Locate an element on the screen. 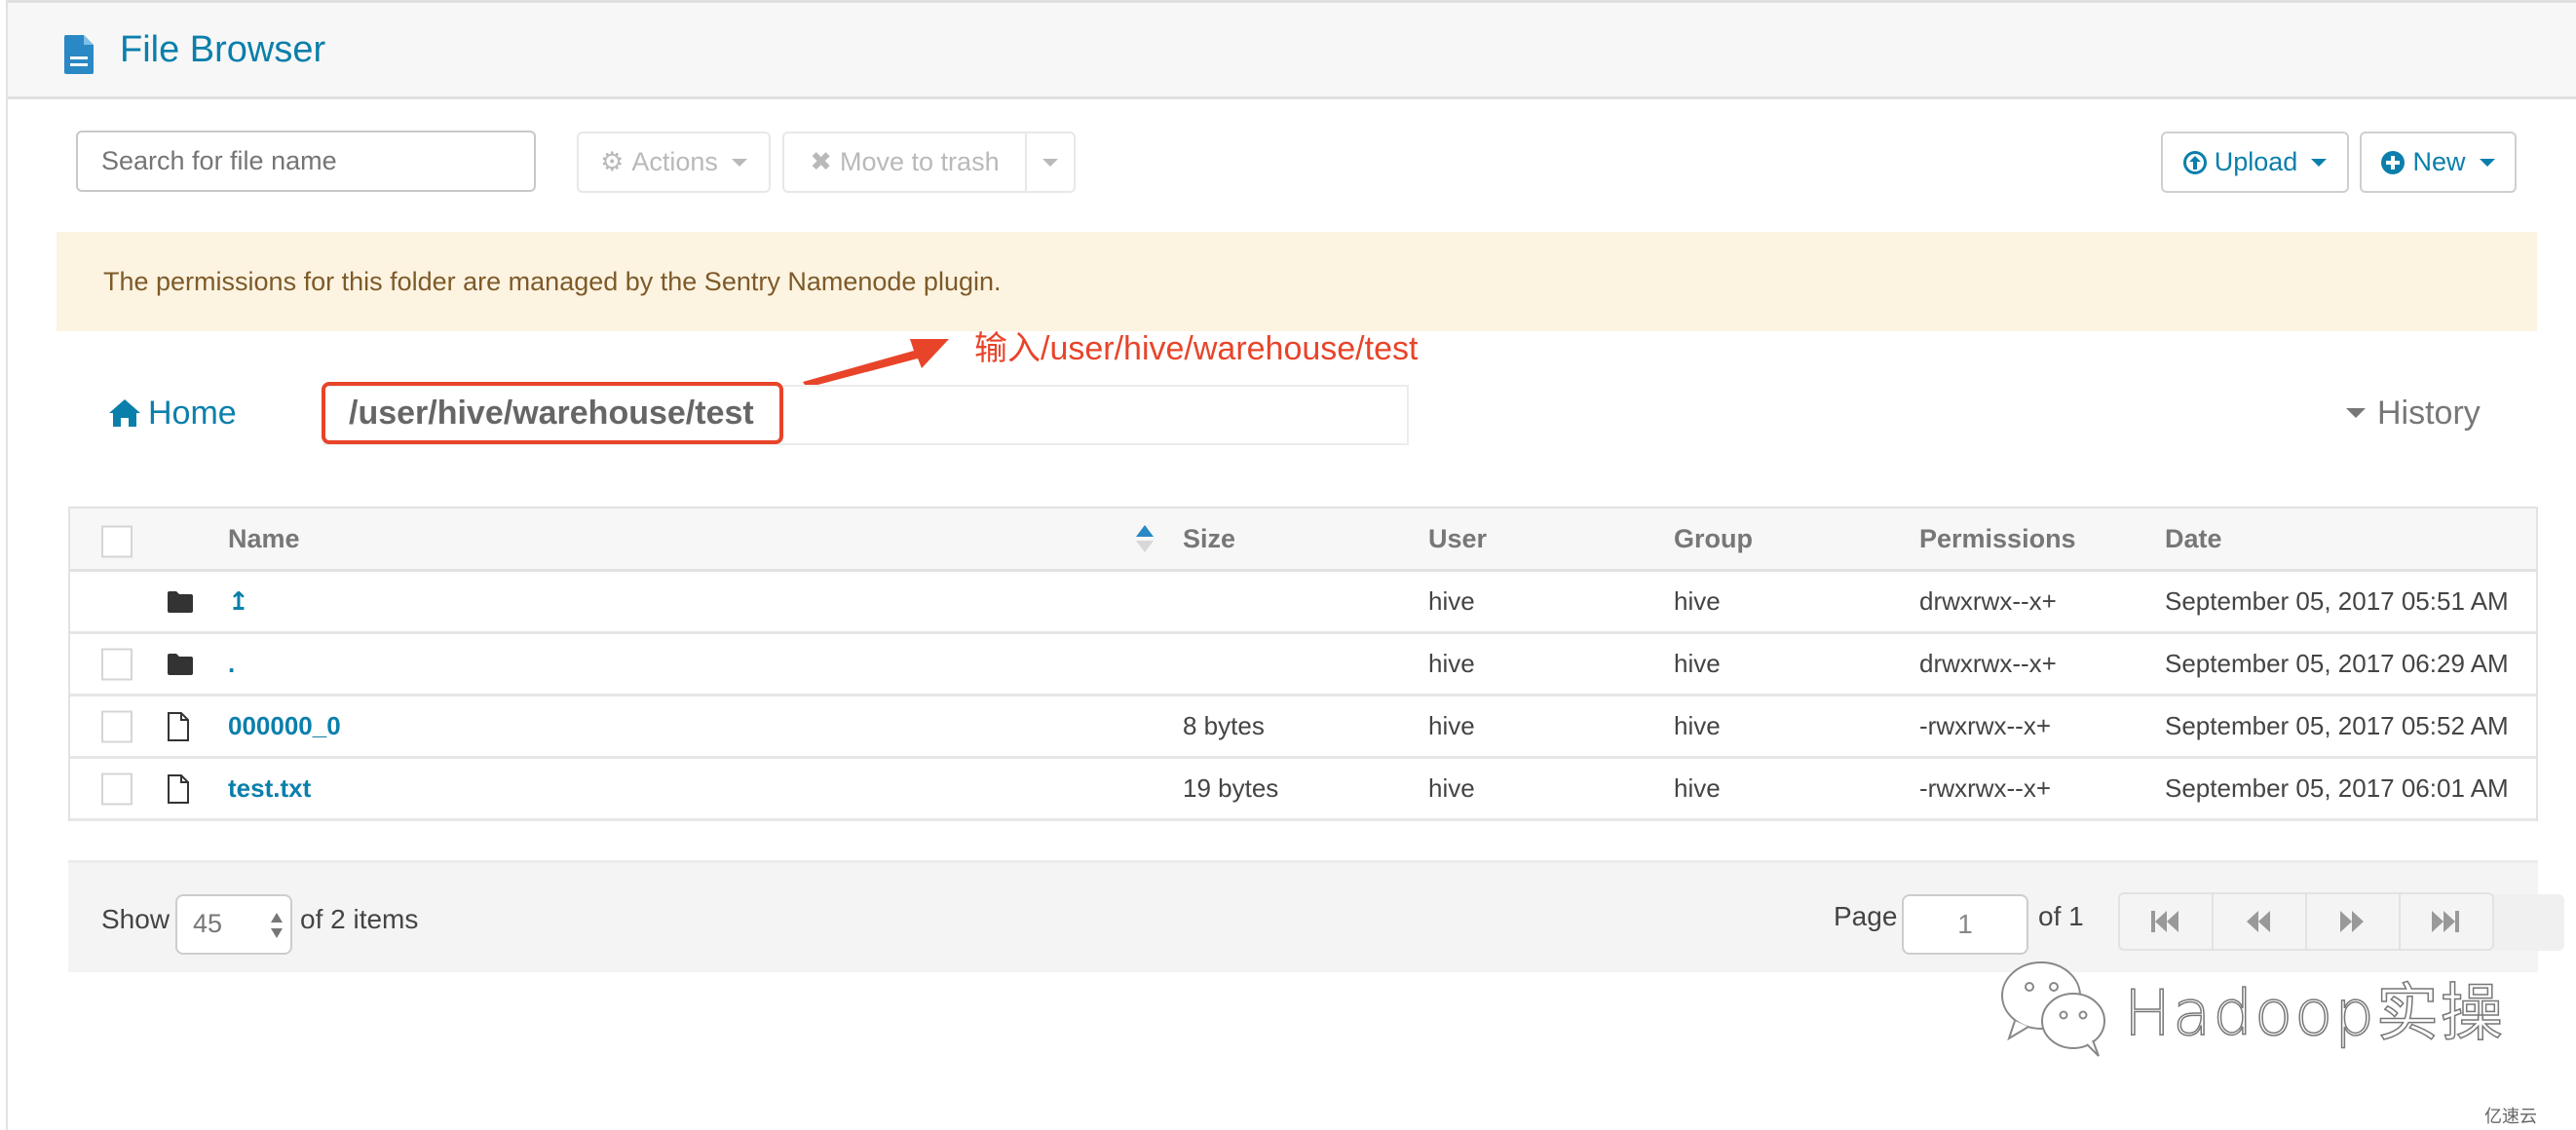  page-size-select: 45 is located at coordinates (233, 924).